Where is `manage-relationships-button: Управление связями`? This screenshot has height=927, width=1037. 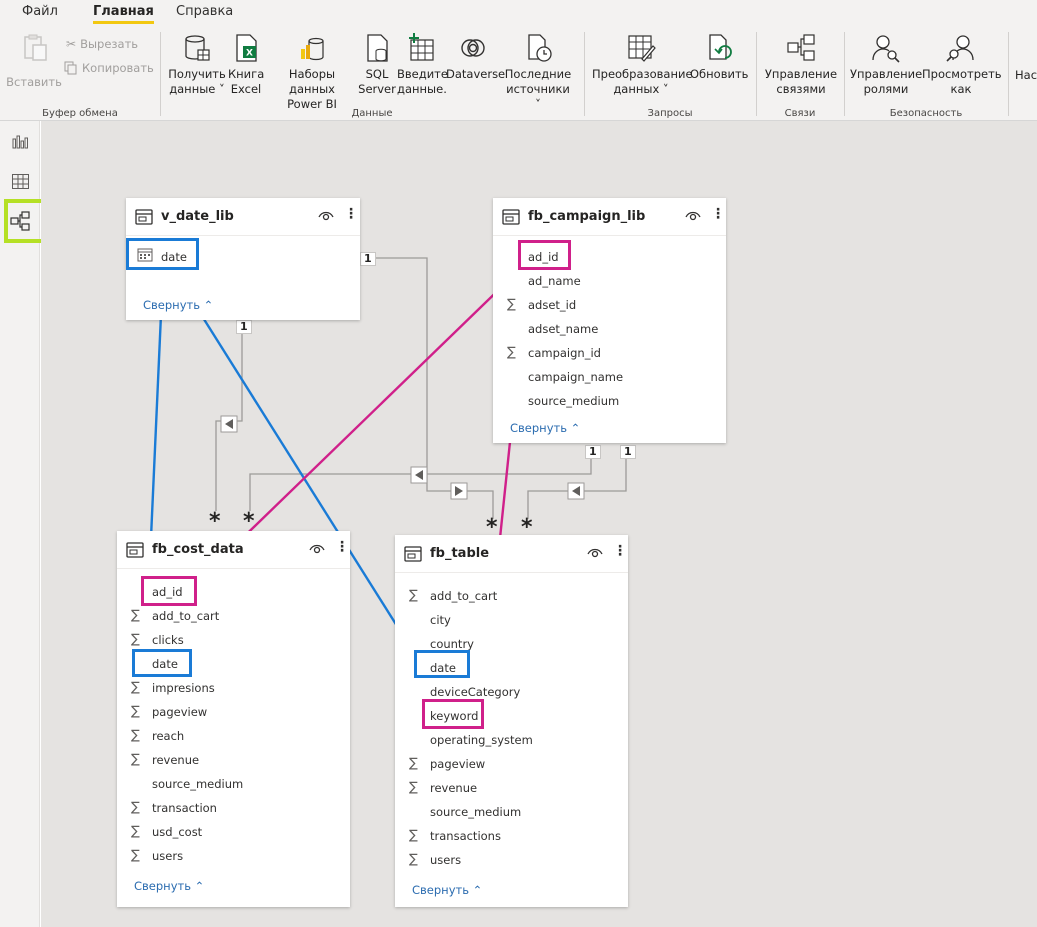
manage-relationships-button: Управление связями is located at coordinates (801, 63).